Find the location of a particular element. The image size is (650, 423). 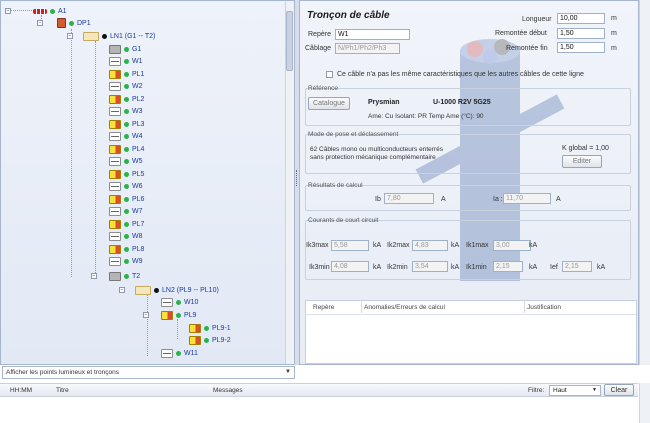

tree-node-label: LN1 (G1 -- T2) is located at coordinates (133, 36).